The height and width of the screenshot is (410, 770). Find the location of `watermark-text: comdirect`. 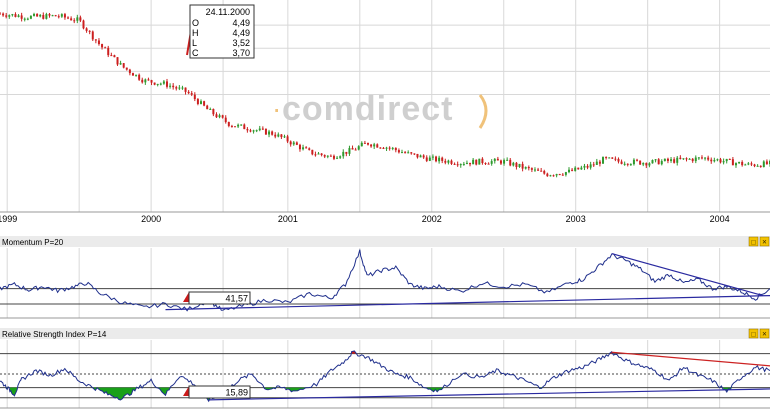

watermark-text: comdirect is located at coordinates (368, 109).